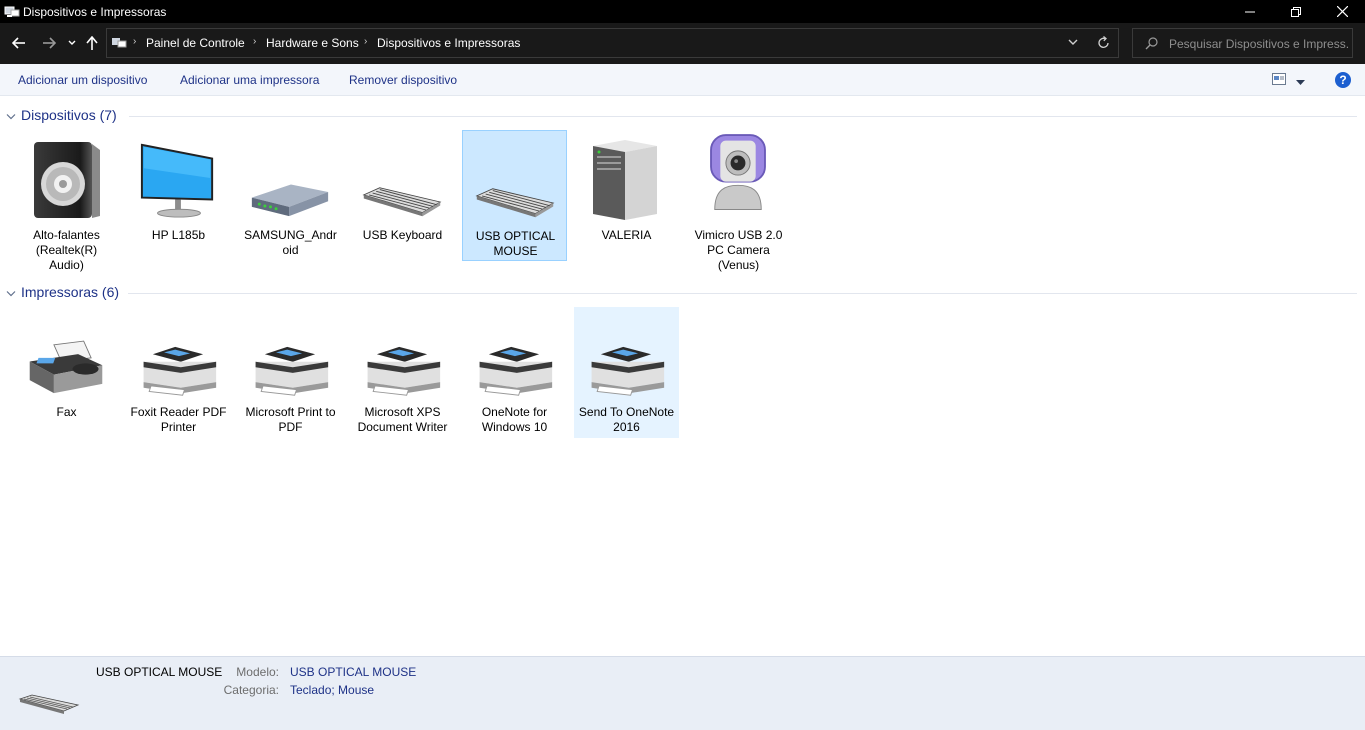  Describe the element at coordinates (66, 356) in the screenshot. I see `fax-icon` at that location.